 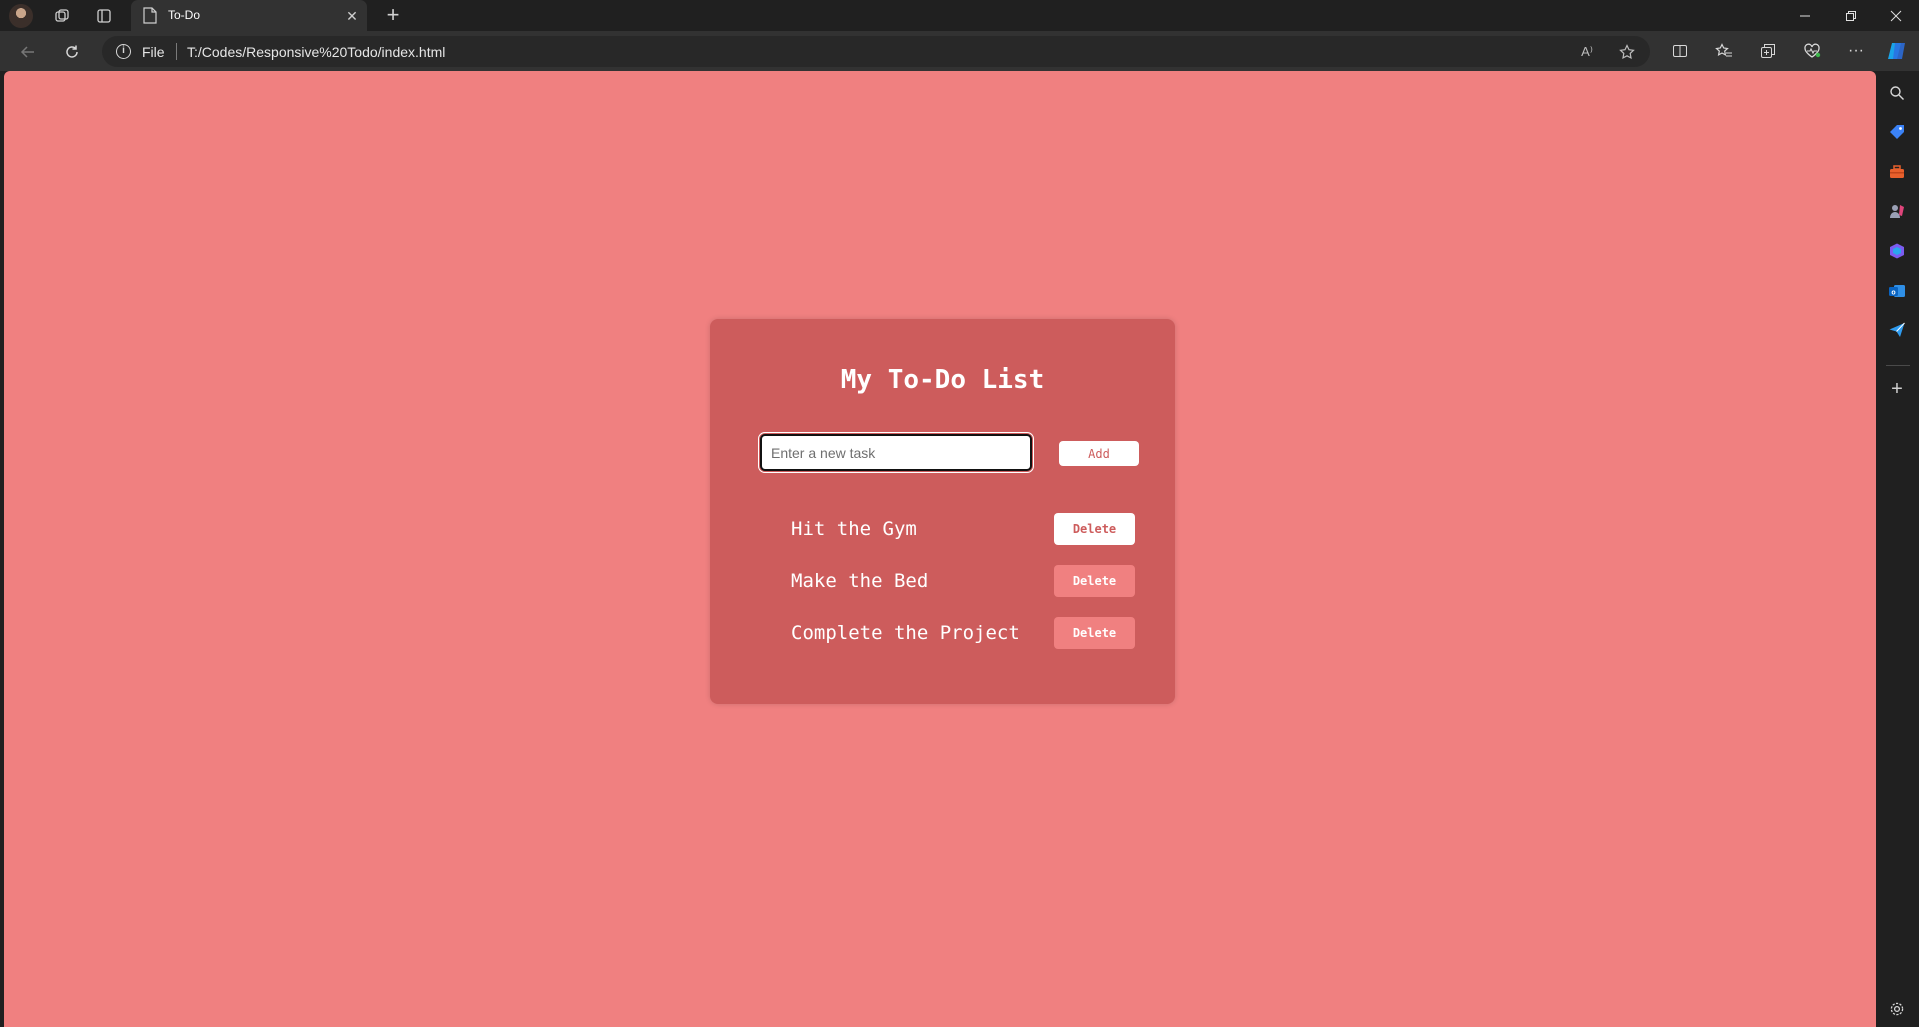 What do you see at coordinates (1099, 453) in the screenshot?
I see `add-task-button: Add` at bounding box center [1099, 453].